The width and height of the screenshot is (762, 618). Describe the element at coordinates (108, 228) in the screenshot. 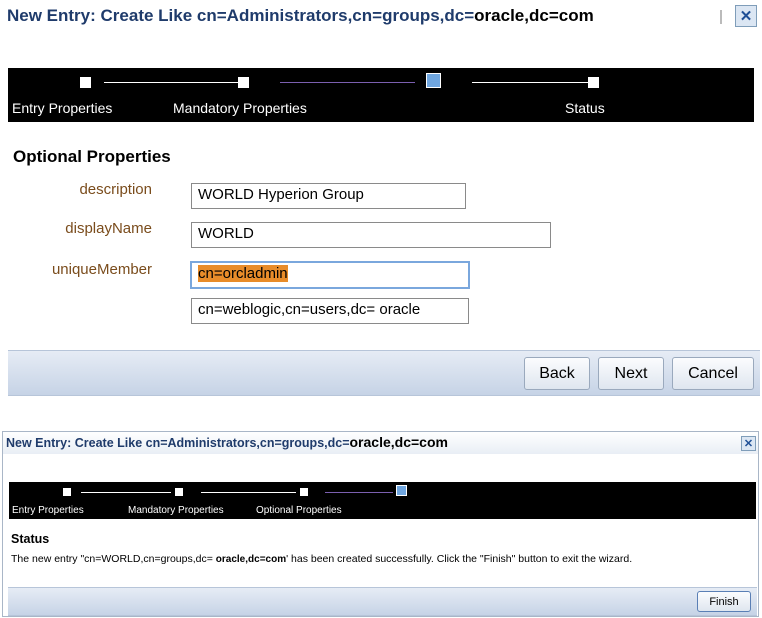

I see `displayname-label: displayName` at that location.